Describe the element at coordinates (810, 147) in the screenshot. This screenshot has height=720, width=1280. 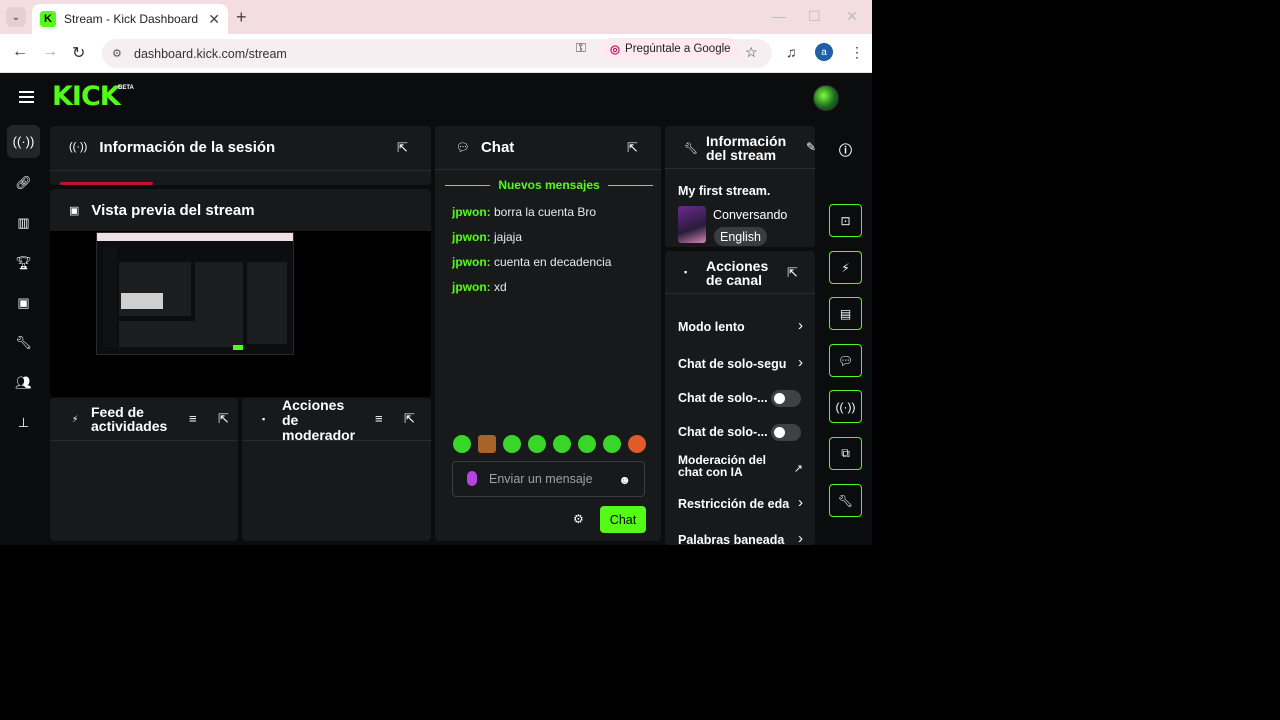
I see `edit-pencil-icon: ✎` at that location.